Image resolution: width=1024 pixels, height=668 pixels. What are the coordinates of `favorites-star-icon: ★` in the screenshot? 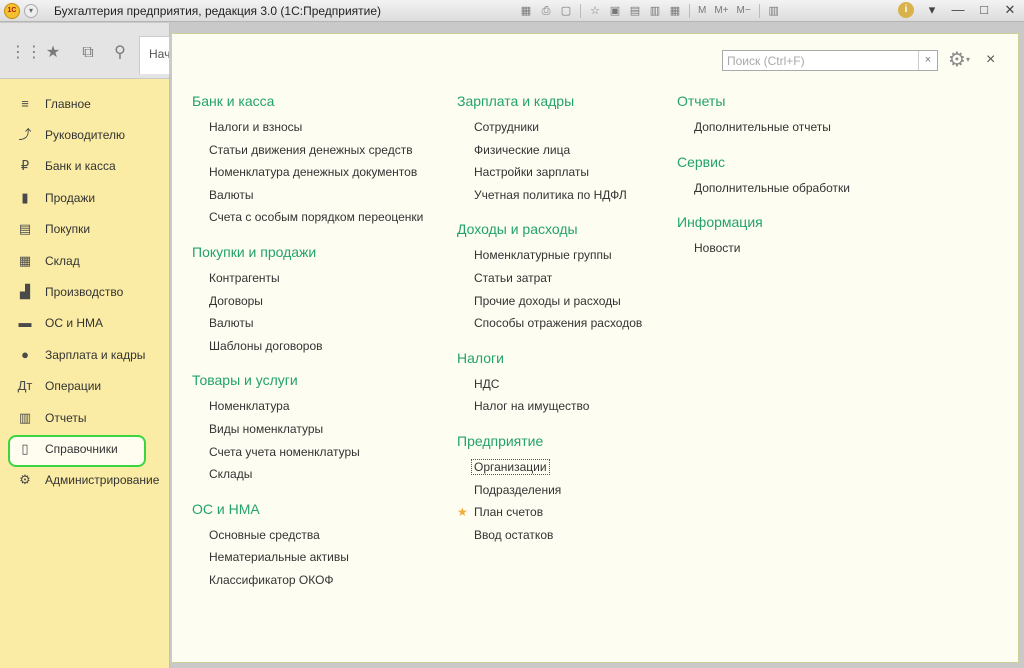 It's located at (53, 53).